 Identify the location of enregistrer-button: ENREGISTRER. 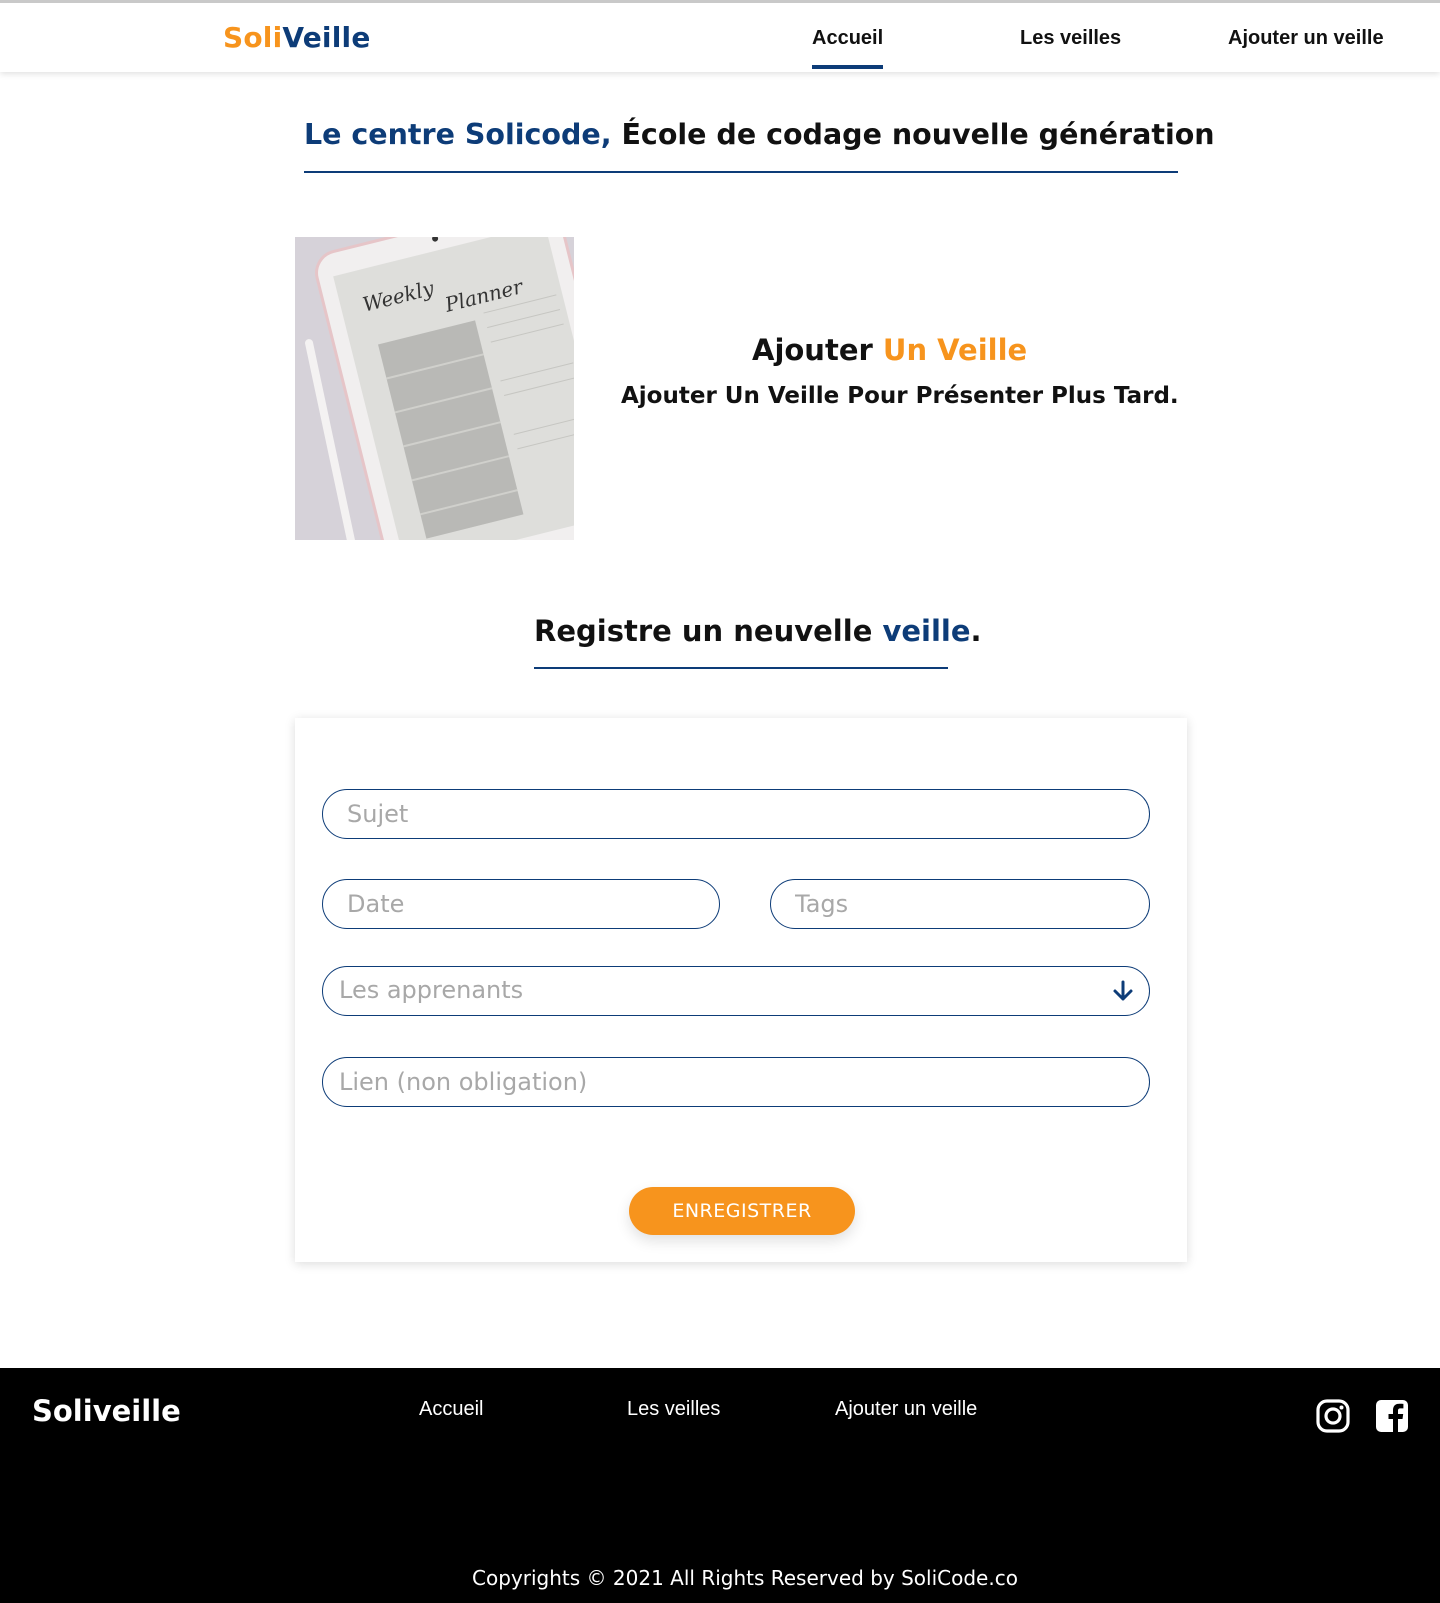
(742, 1211).